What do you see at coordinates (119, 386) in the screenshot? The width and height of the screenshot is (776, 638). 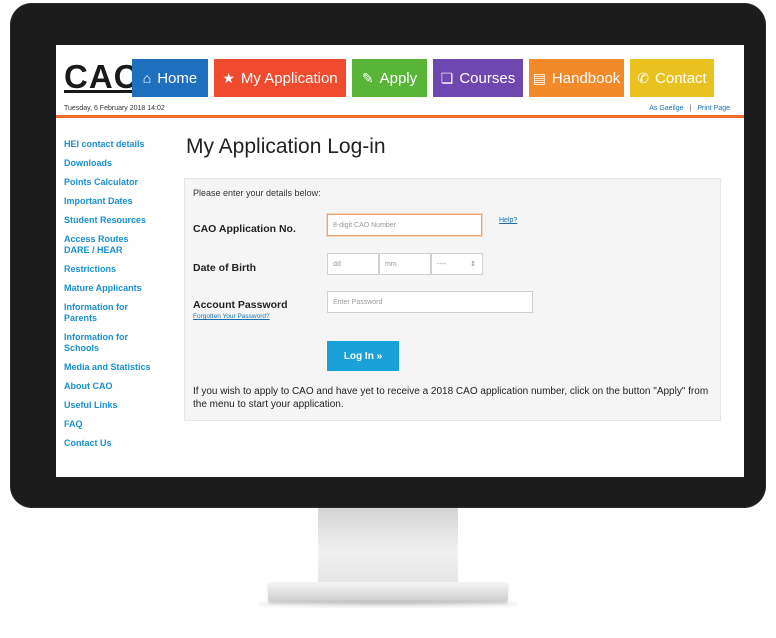 I see `sidebar-item-about-cao: About CAO` at bounding box center [119, 386].